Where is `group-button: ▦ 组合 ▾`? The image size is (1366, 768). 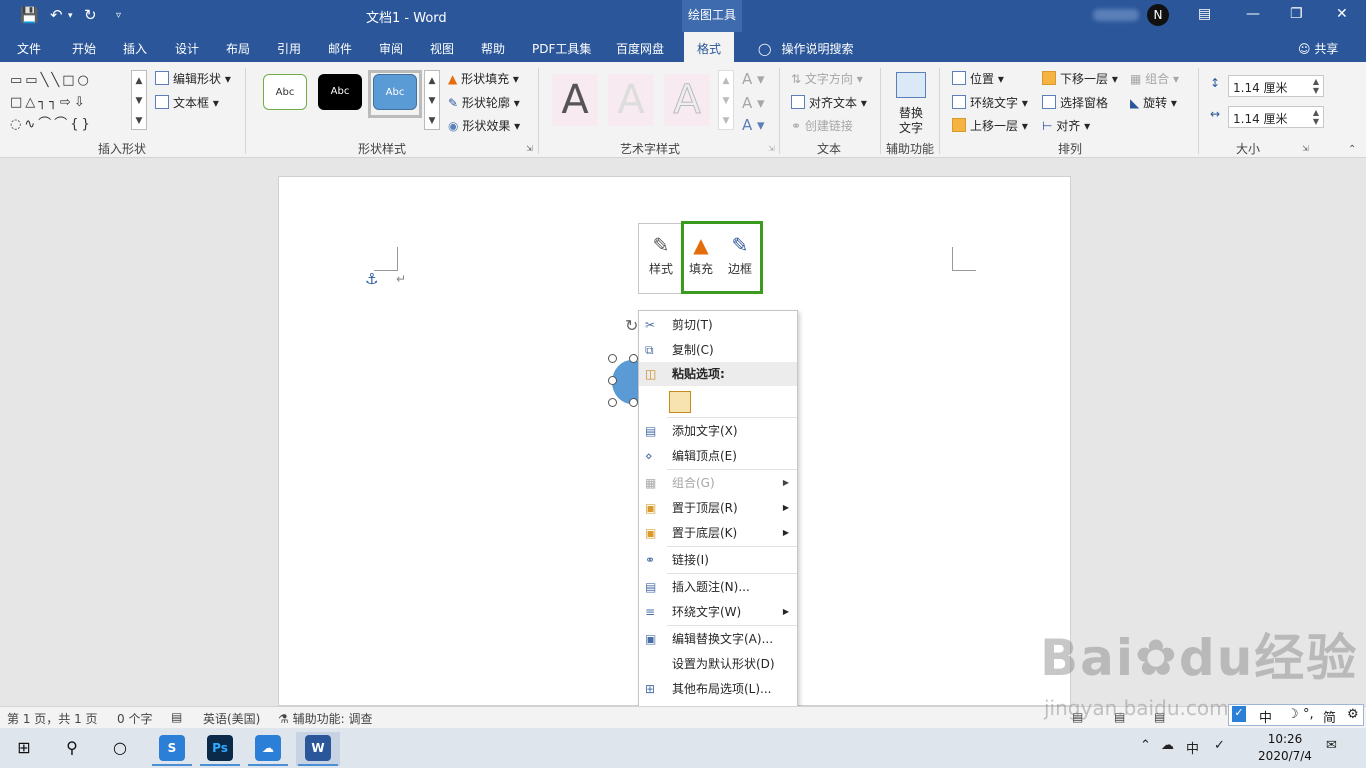
group-button: ▦ 组合 ▾ is located at coordinates (1154, 78).